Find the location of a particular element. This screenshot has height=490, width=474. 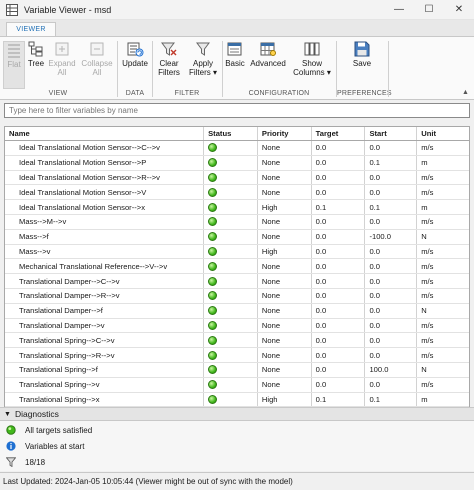

advanced-button: Advanced is located at coordinates (268, 65).